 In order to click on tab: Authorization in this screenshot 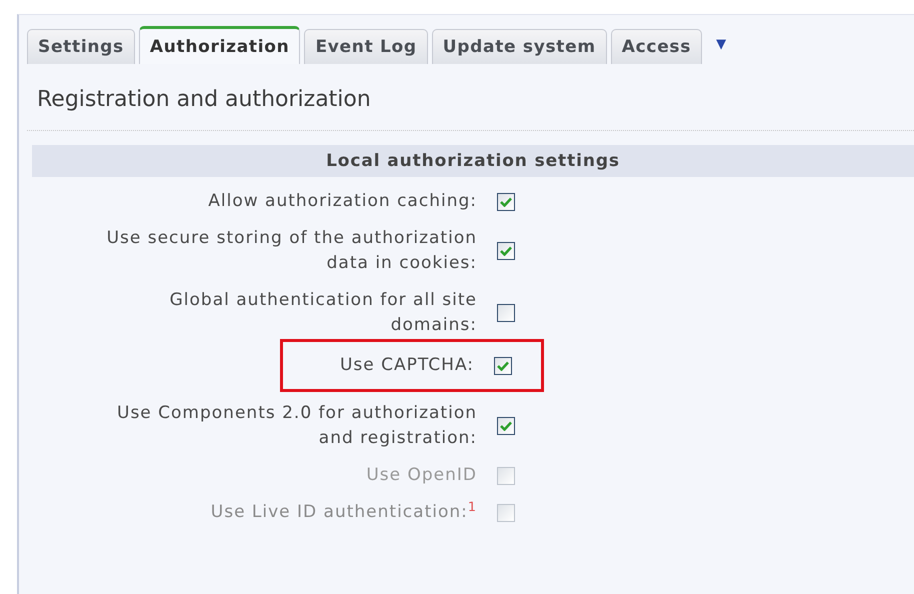, I will do `click(219, 45)`.